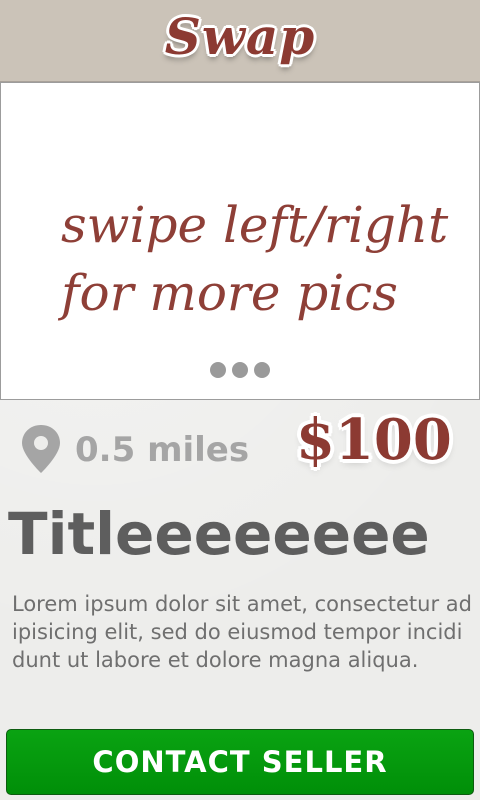  I want to click on carousel-dots, so click(240, 370).